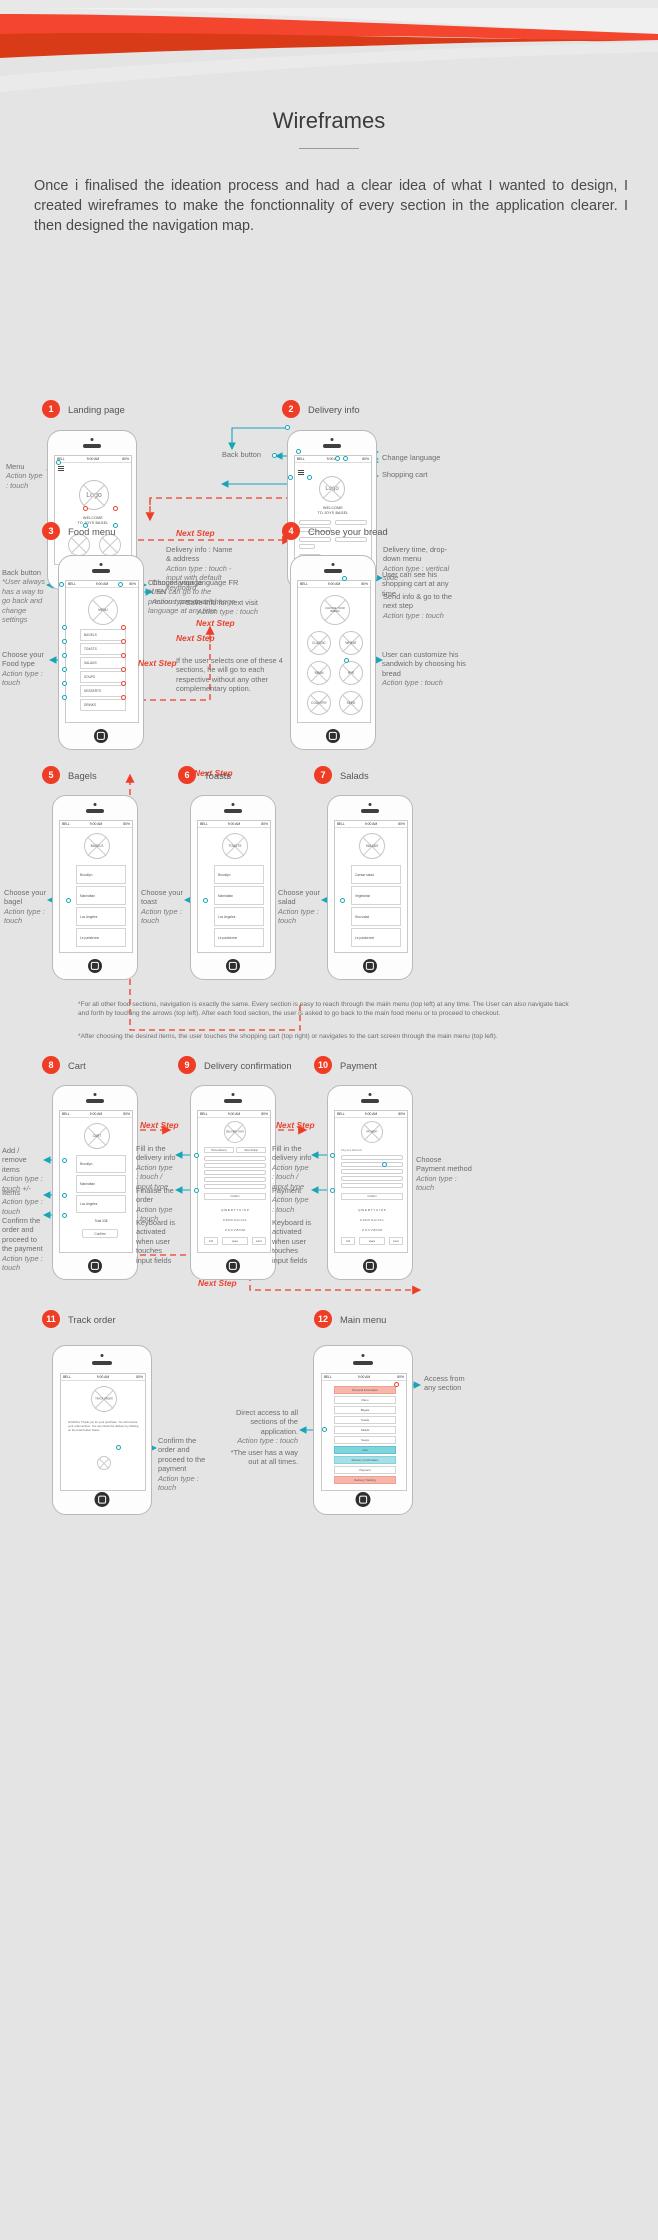 This screenshot has height=2240, width=658. I want to click on surname-input, so click(351, 522).